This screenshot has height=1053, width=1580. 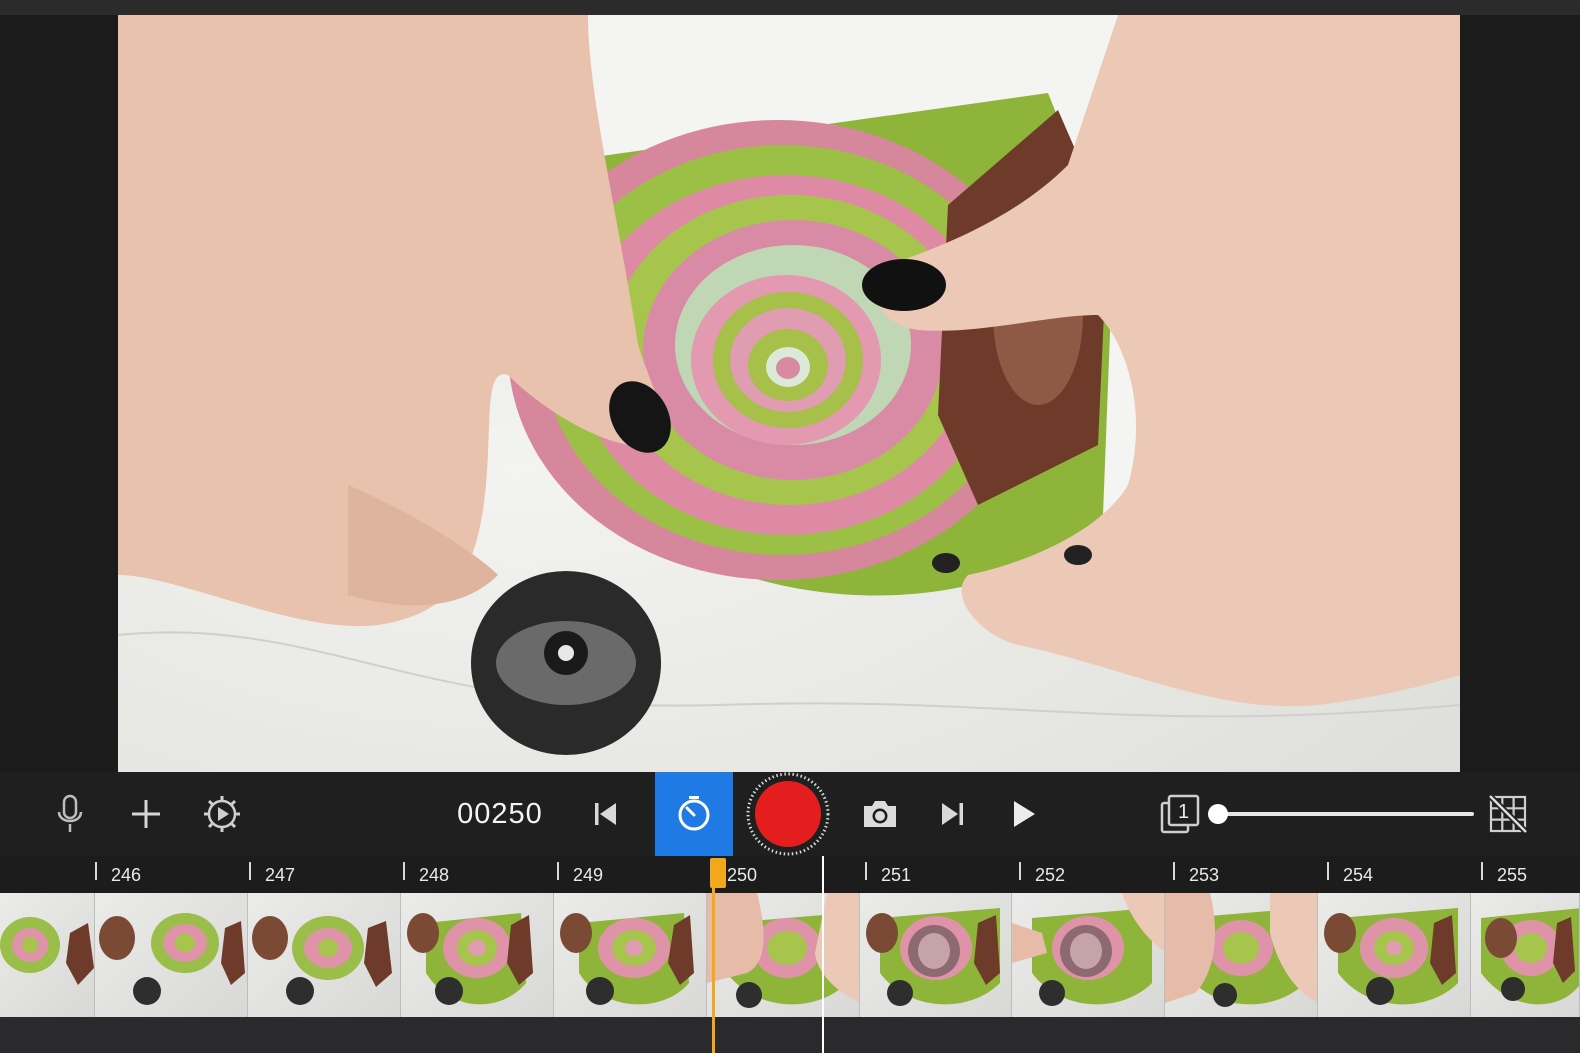 I want to click on record-button, so click(x=788, y=814).